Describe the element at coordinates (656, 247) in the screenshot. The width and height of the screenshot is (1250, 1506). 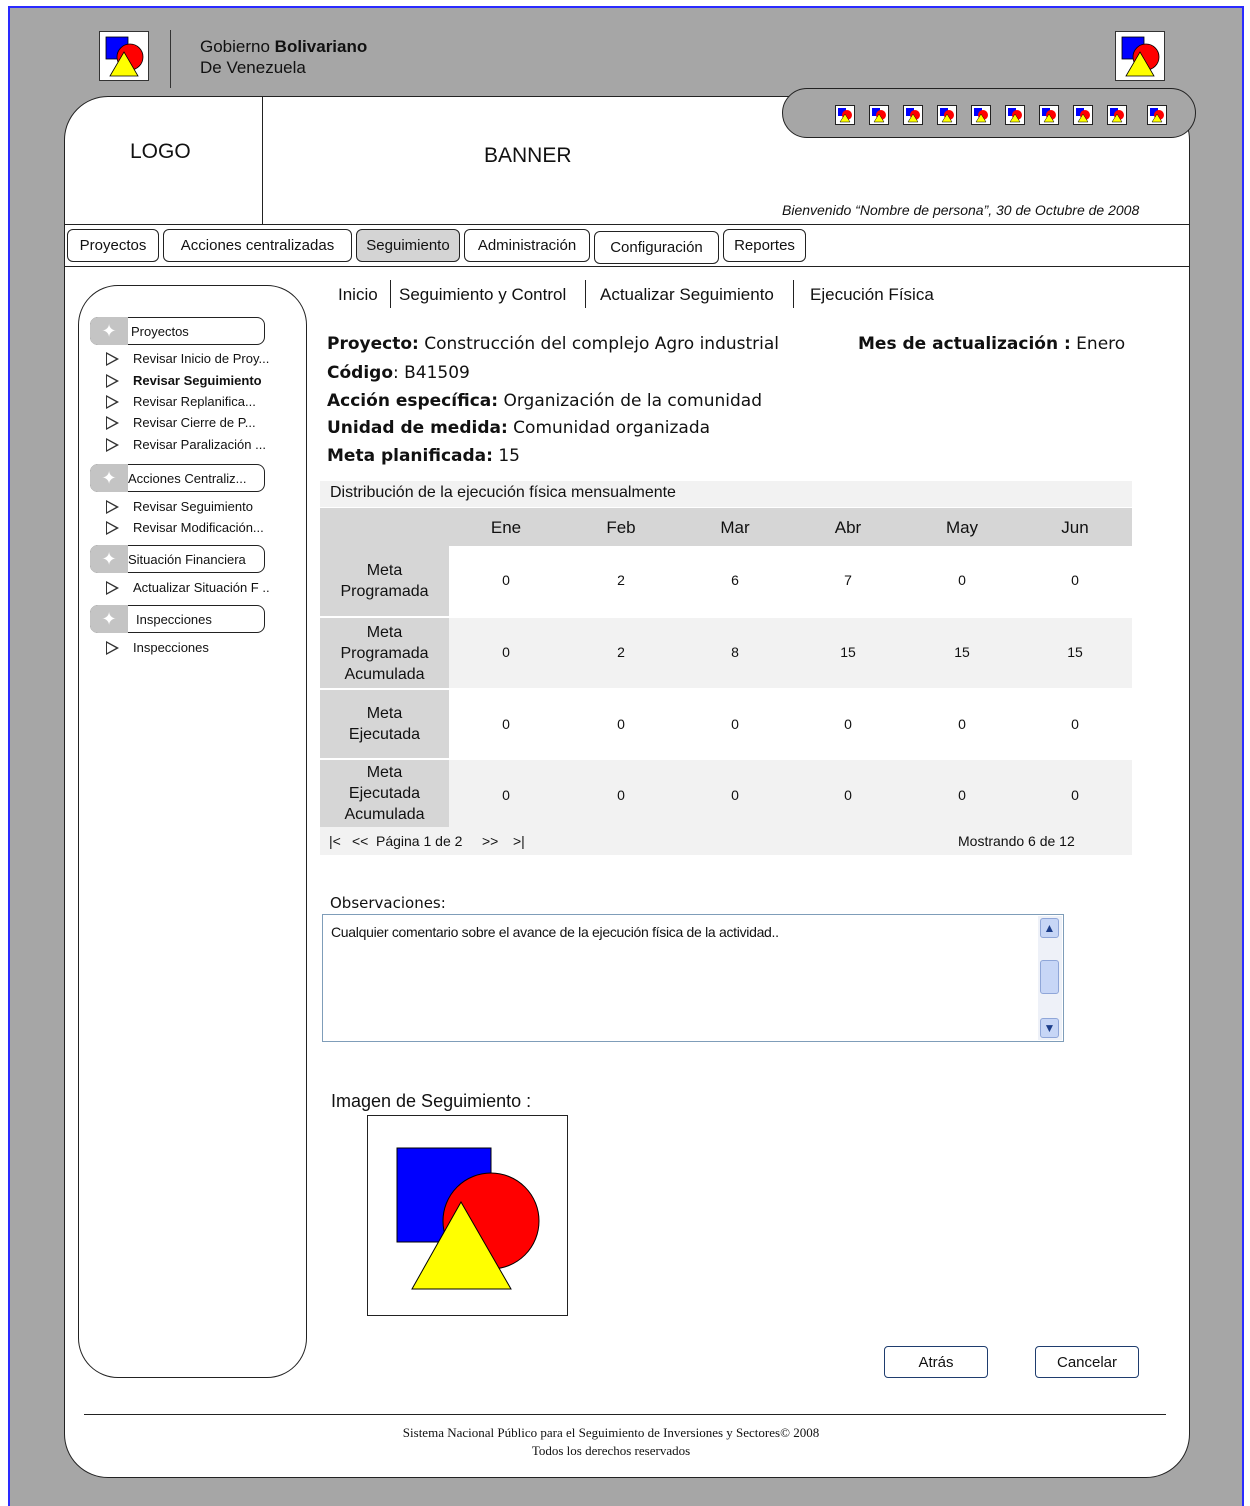
I see `tab-configuracion: Configuración` at that location.